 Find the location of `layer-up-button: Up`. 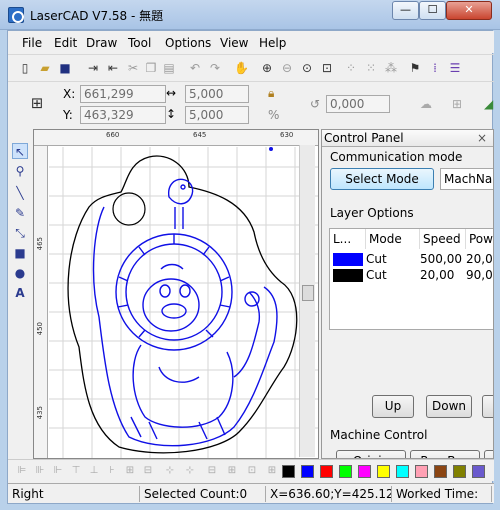

layer-up-button: Up is located at coordinates (393, 406).